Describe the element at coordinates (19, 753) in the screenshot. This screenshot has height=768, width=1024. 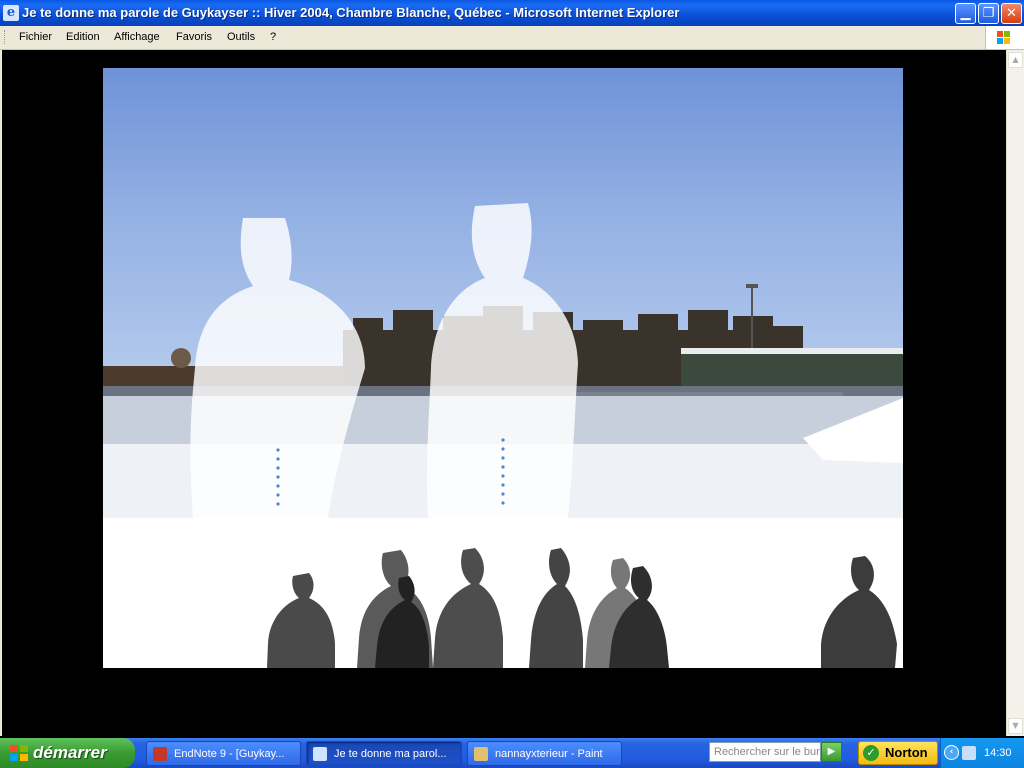
I see `windows-flag-icon` at that location.